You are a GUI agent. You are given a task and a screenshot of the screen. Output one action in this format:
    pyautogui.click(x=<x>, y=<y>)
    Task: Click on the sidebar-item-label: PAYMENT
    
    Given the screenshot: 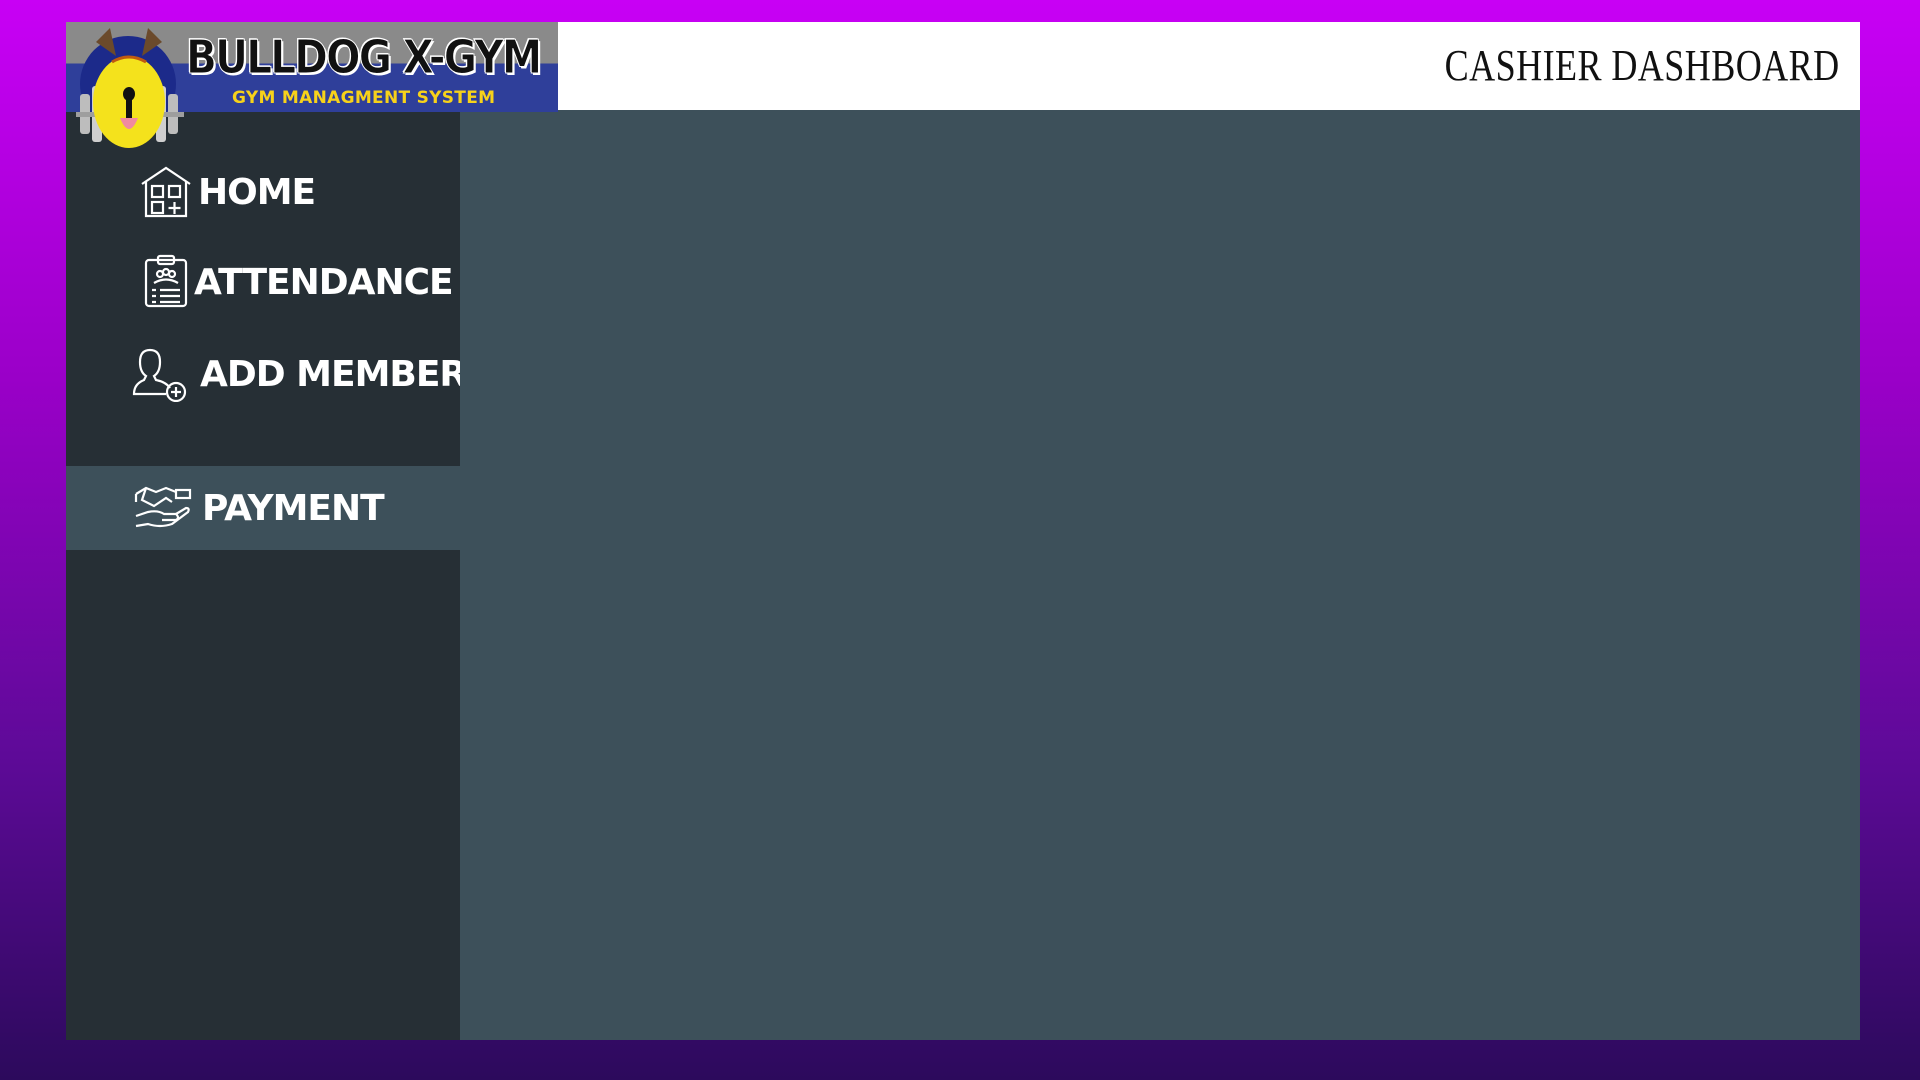 What is the action you would take?
    pyautogui.click(x=293, y=508)
    